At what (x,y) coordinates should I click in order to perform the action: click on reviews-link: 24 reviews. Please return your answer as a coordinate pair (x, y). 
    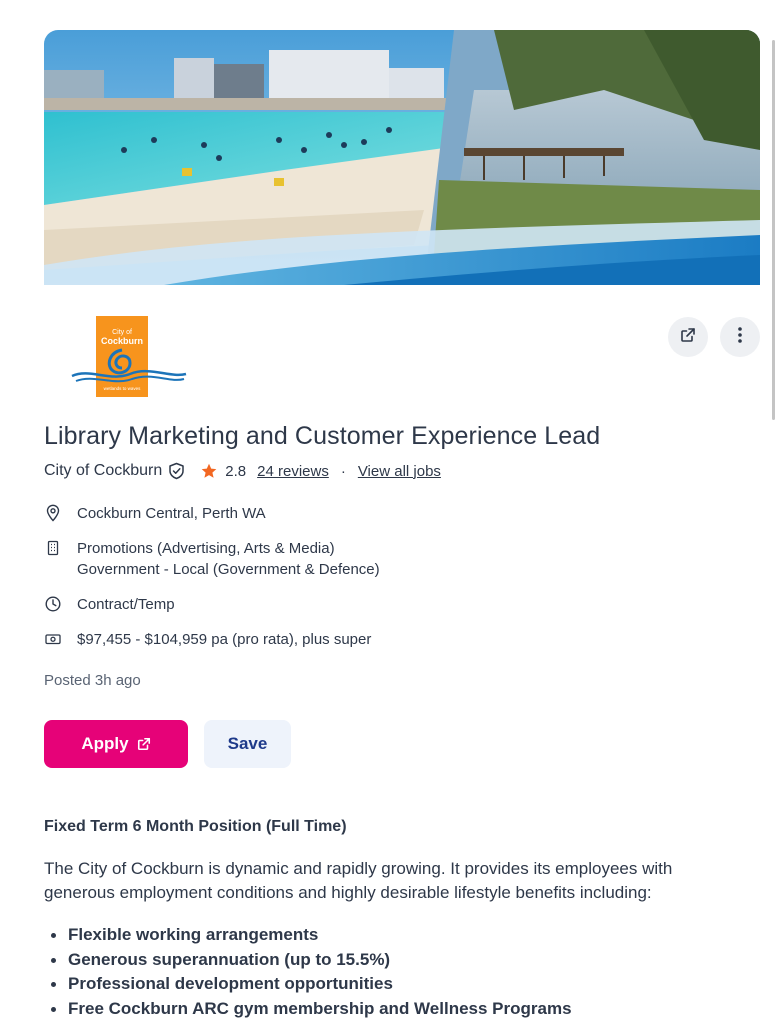
    Looking at the image, I should click on (293, 471).